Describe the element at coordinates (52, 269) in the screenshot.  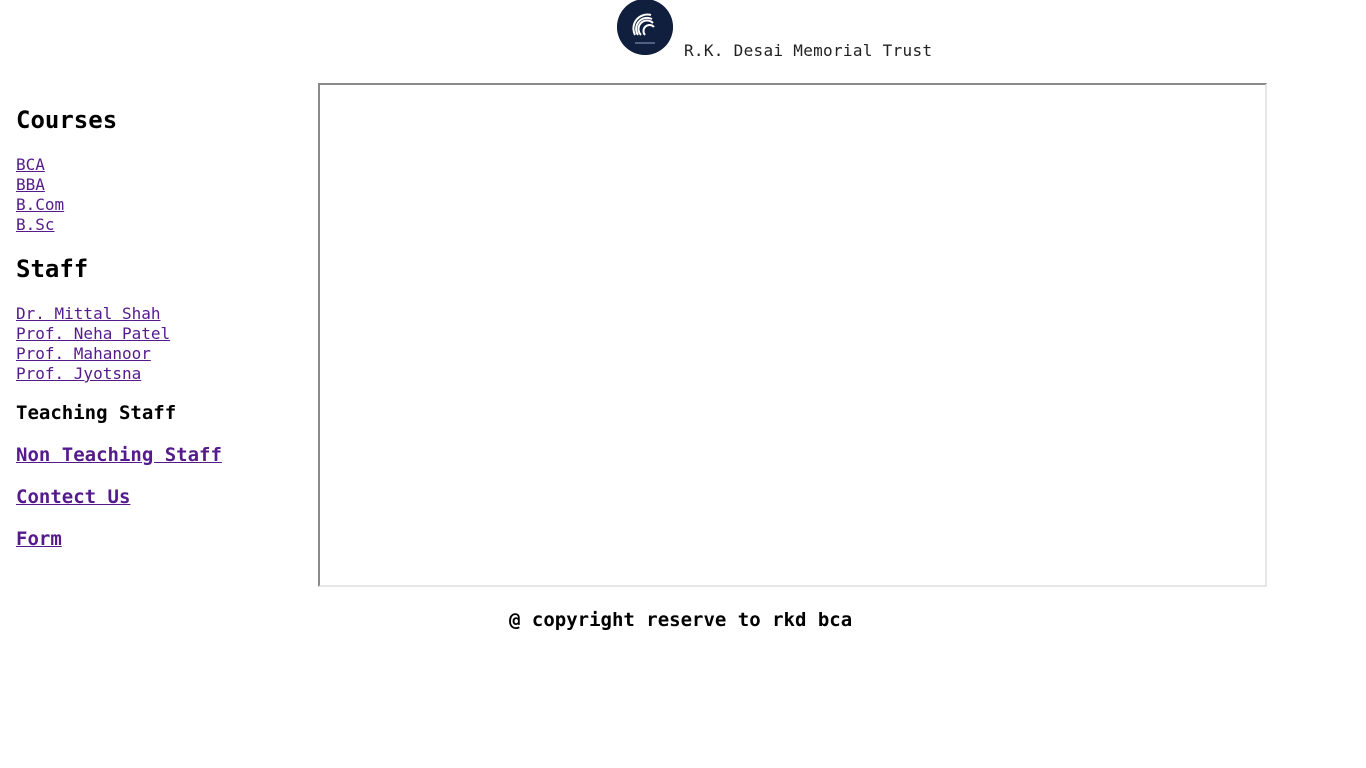
I see `staff-heading: Staff` at that location.